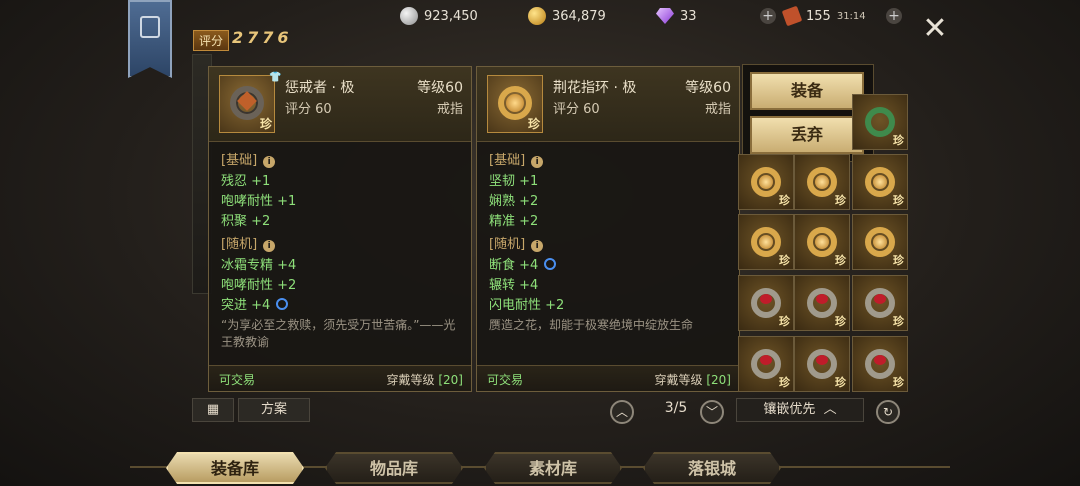 This screenshot has width=1080, height=486. I want to click on discard-button: 丢弃, so click(807, 135).